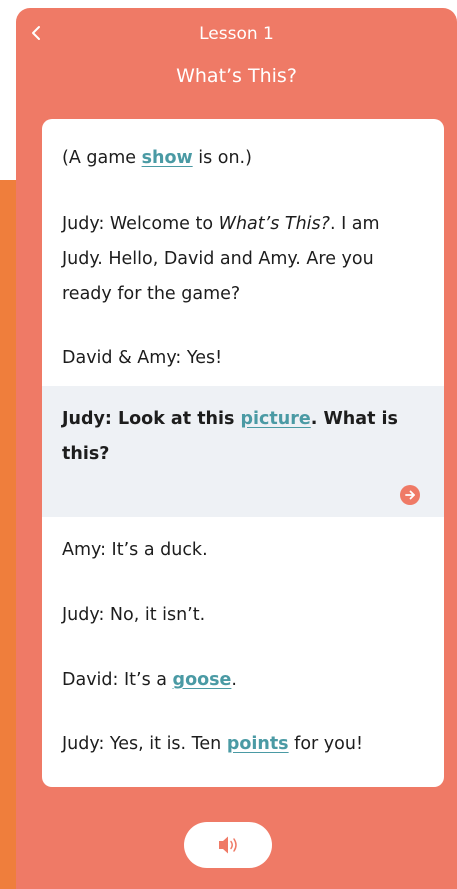  I want to click on speaker-icon, so click(228, 845).